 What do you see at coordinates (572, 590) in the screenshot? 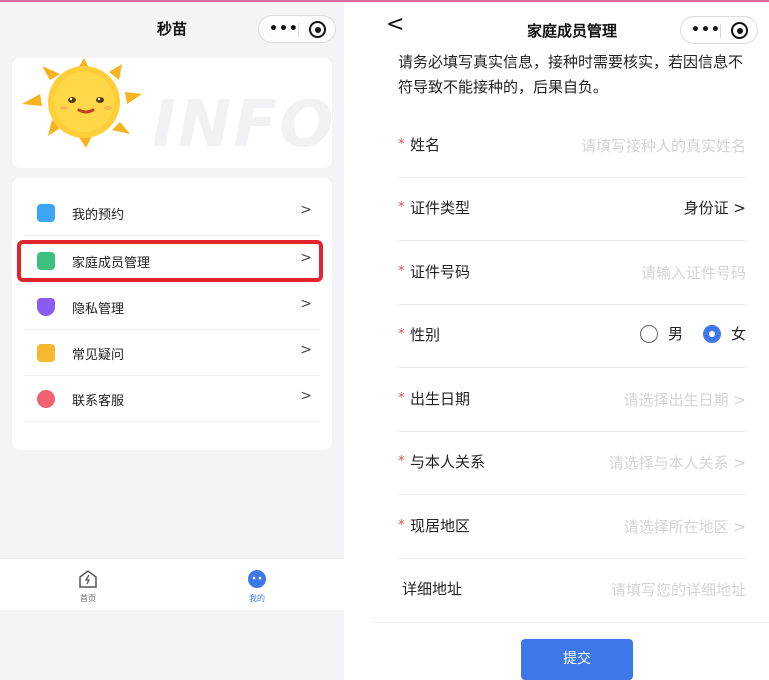
I see `address-field: 详细地址 请填写您的详细地址` at bounding box center [572, 590].